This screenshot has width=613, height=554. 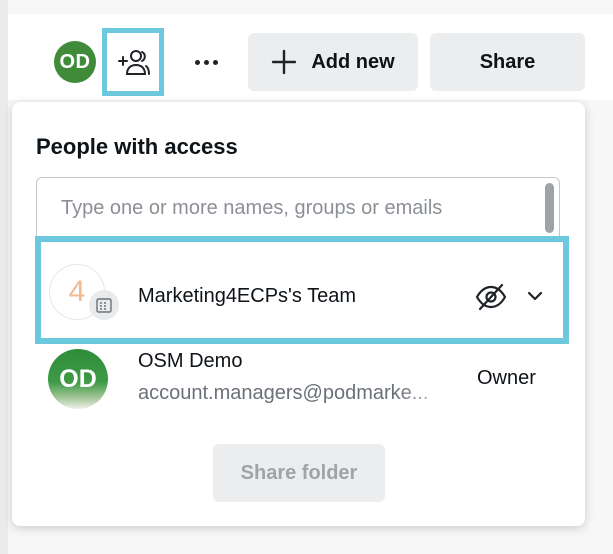 I want to click on people-search-input, so click(x=291, y=208).